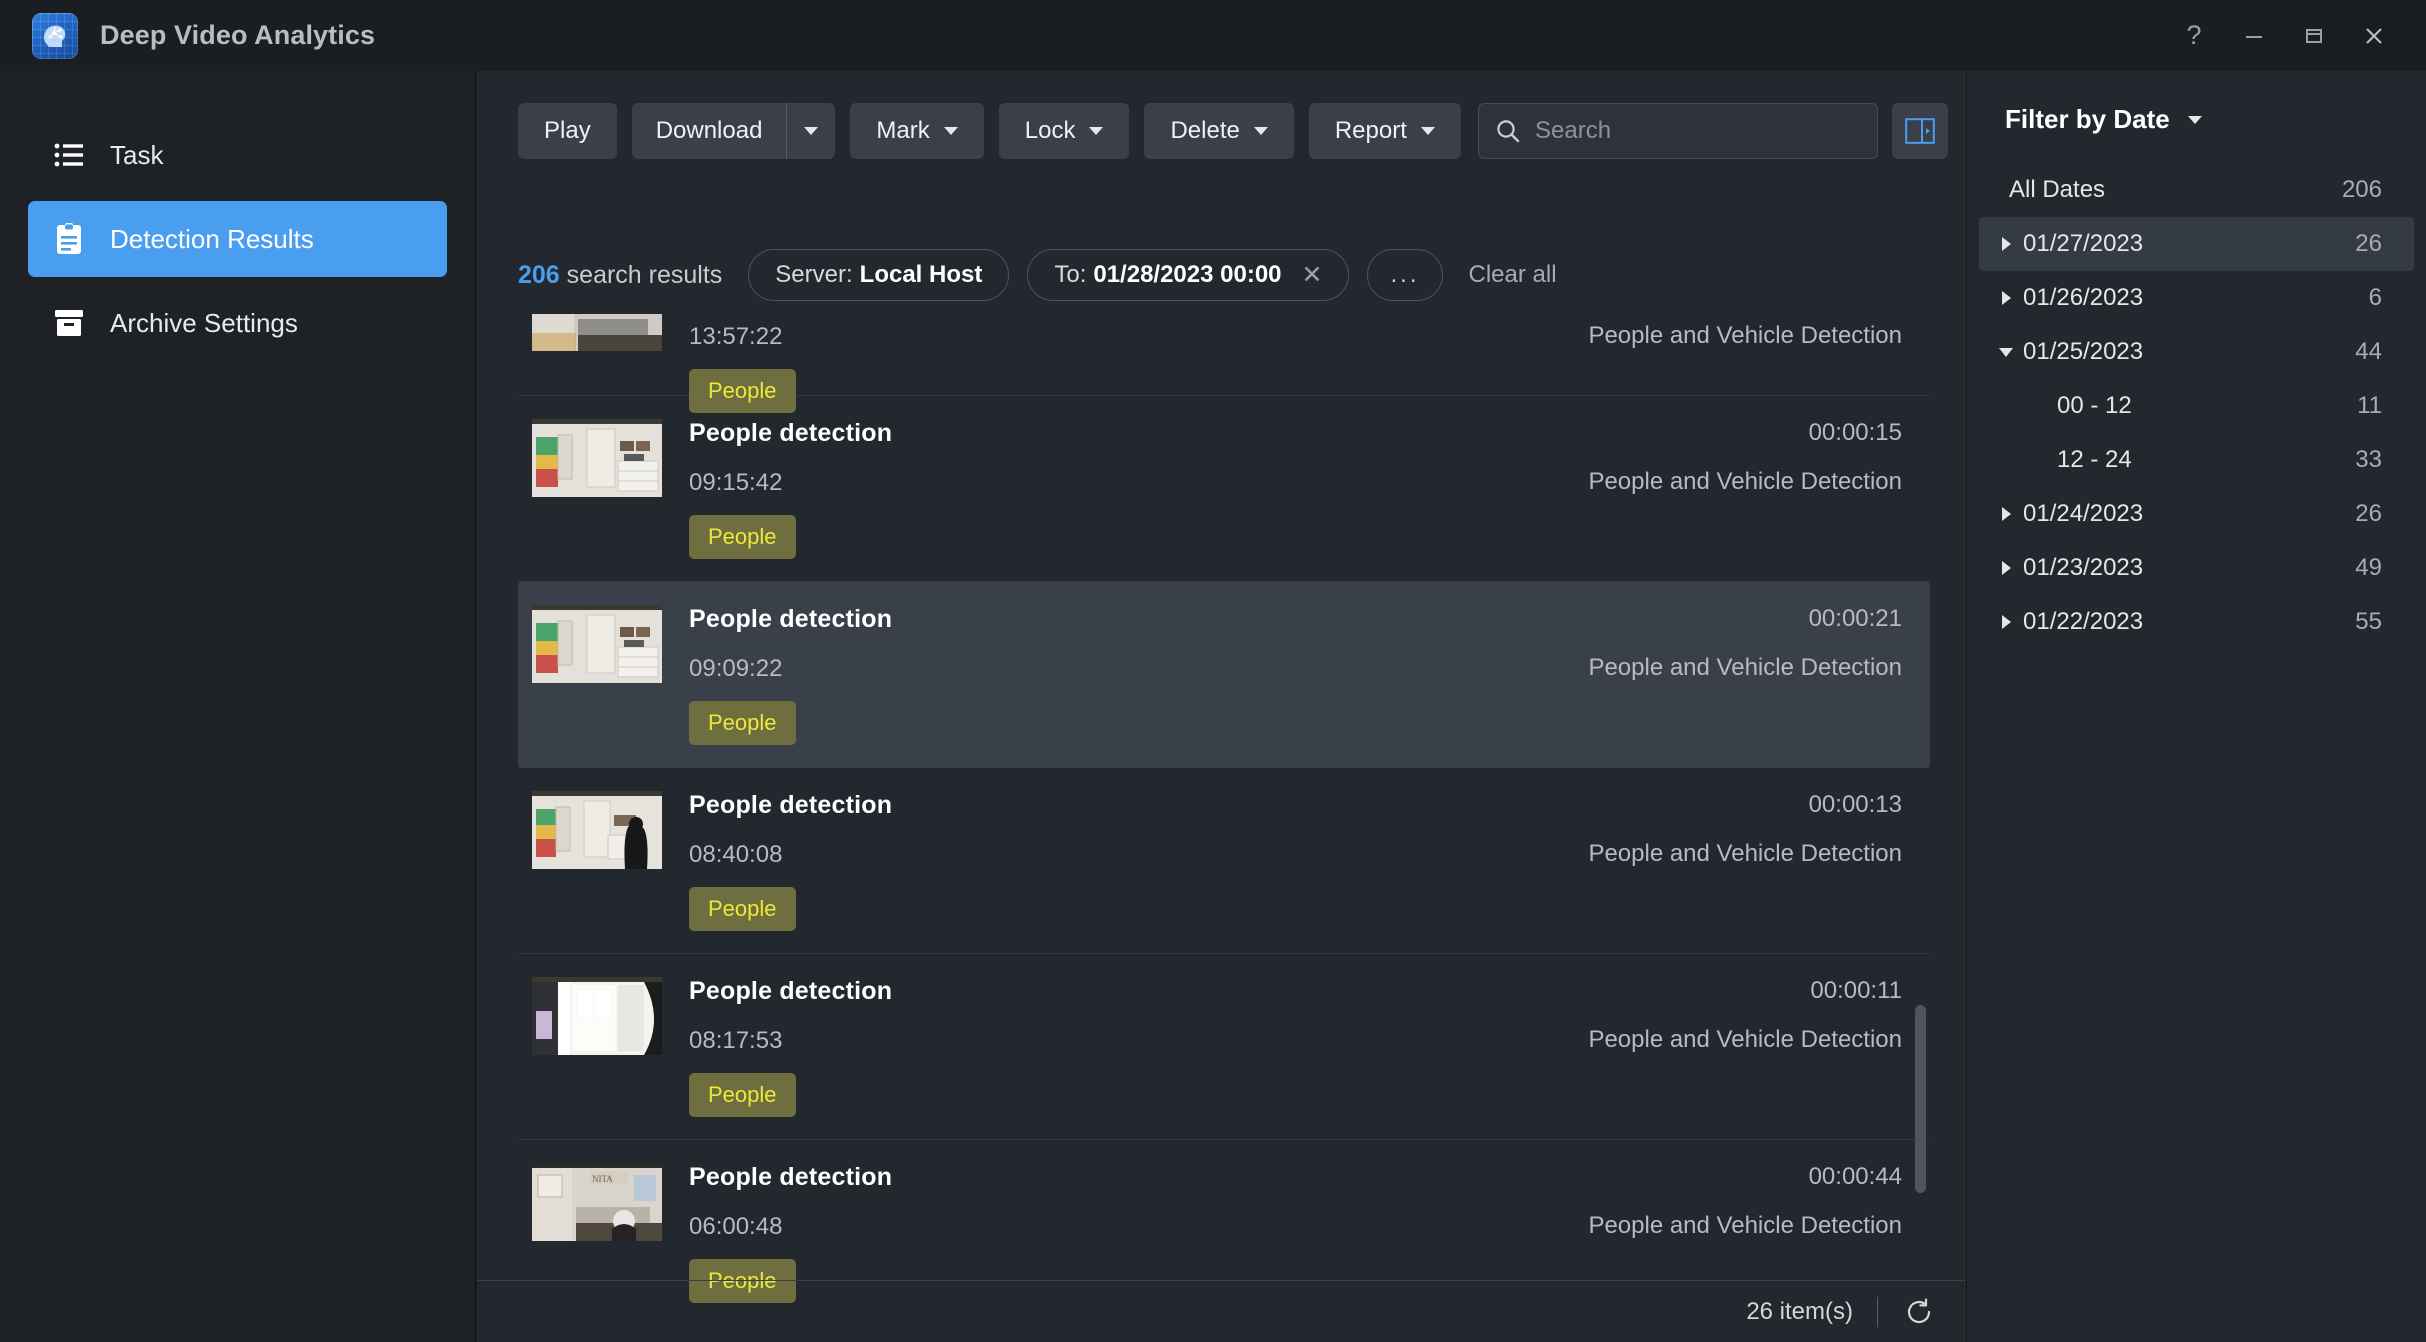  Describe the element at coordinates (1070, 274) in the screenshot. I see `chip-date-label: To:` at that location.